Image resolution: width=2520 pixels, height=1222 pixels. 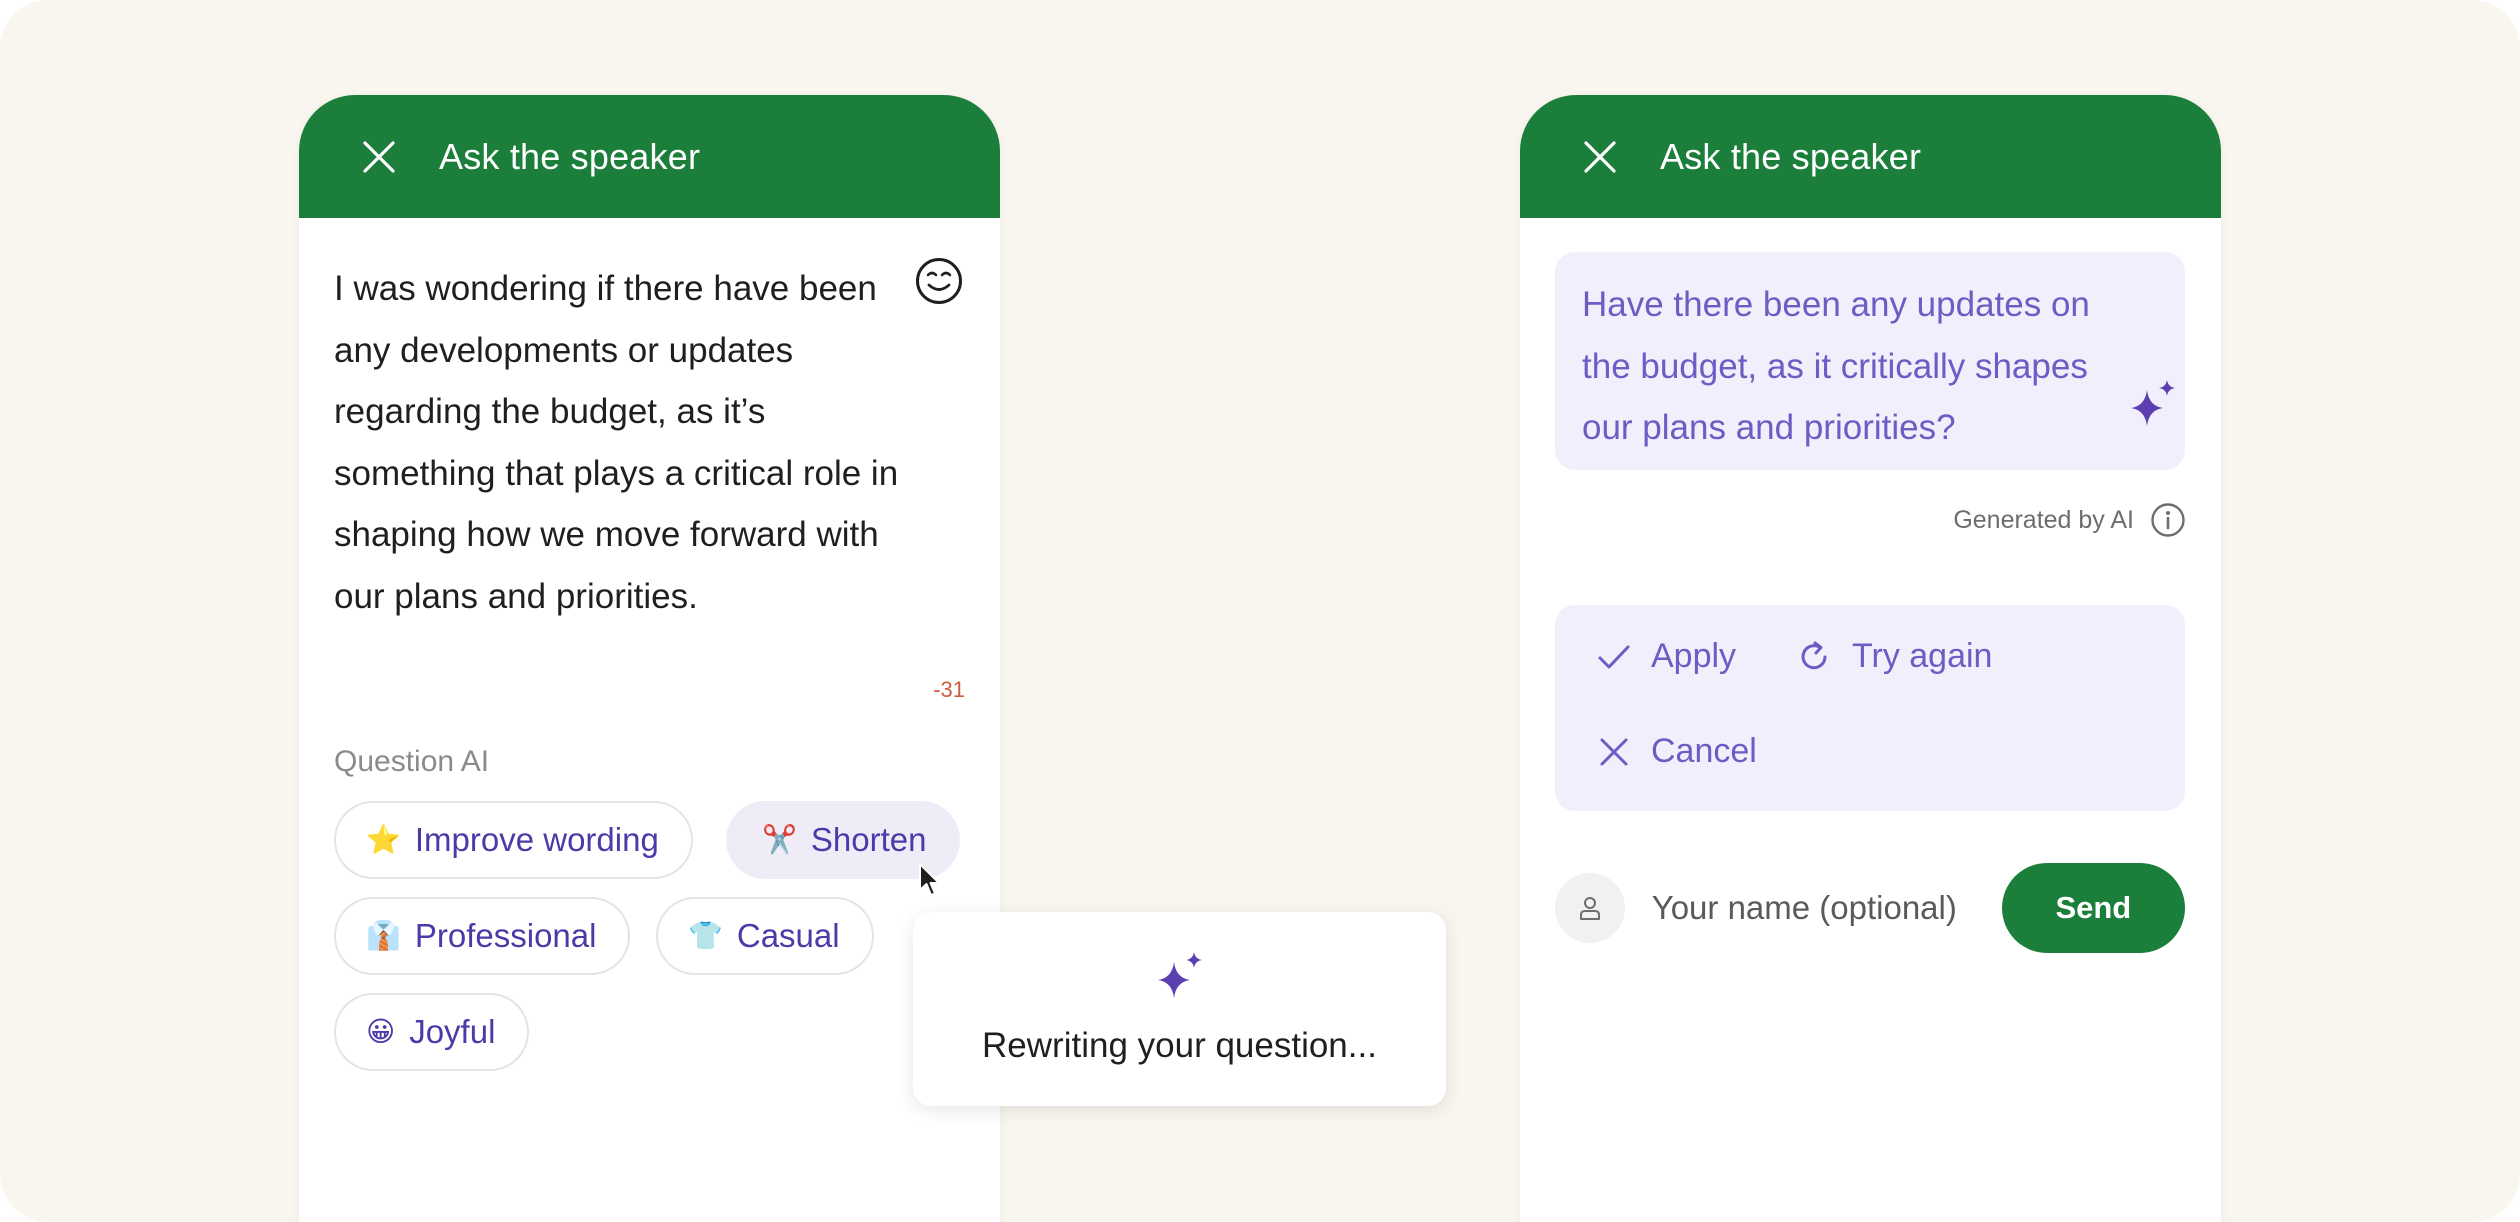 I want to click on avatar, so click(x=1590, y=908).